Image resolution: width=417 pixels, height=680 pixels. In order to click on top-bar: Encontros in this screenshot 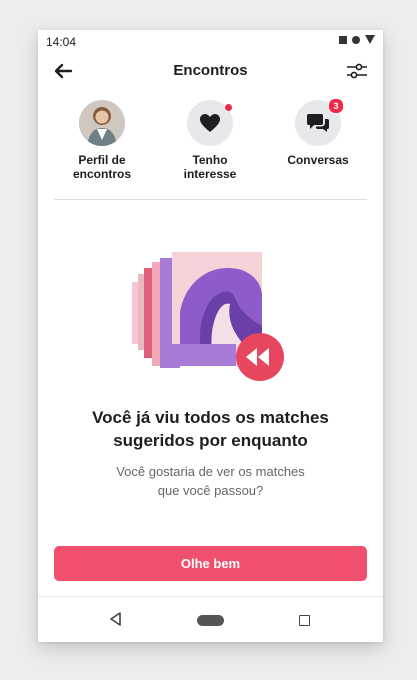, I will do `click(210, 71)`.